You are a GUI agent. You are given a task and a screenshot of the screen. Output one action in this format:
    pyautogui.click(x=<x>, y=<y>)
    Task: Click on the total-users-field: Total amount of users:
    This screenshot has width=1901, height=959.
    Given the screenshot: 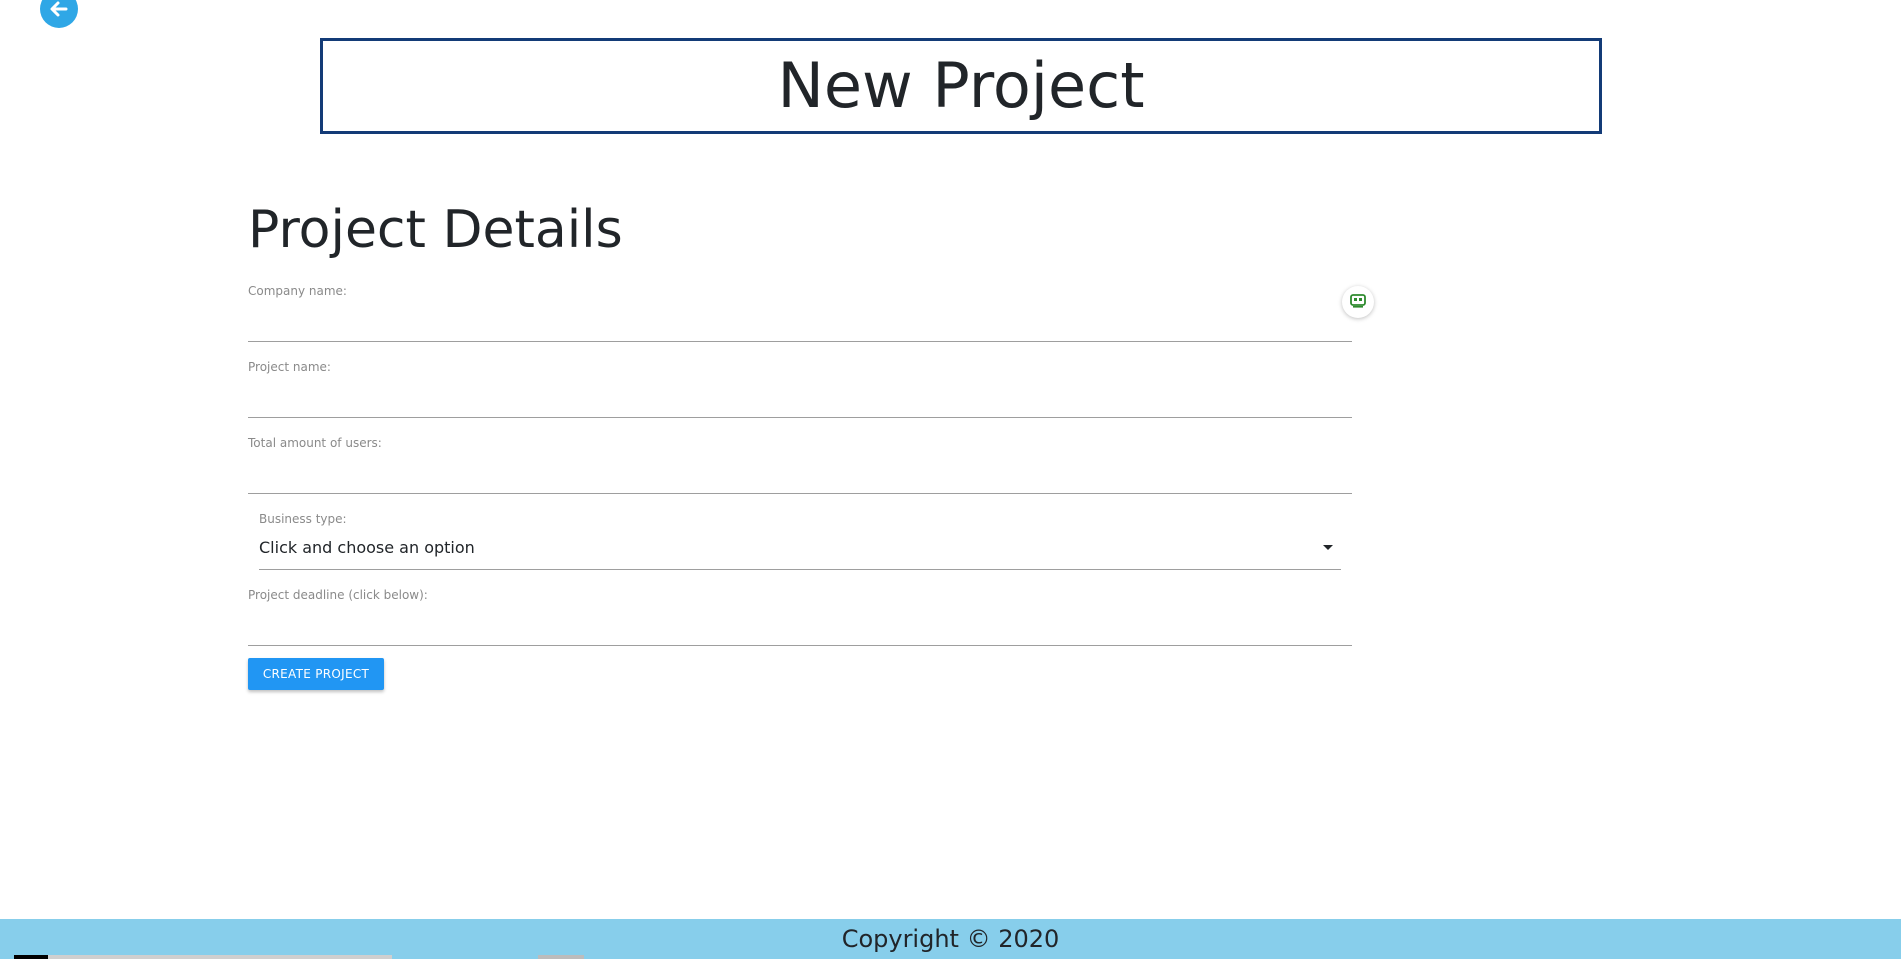 What is the action you would take?
    pyautogui.click(x=800, y=465)
    